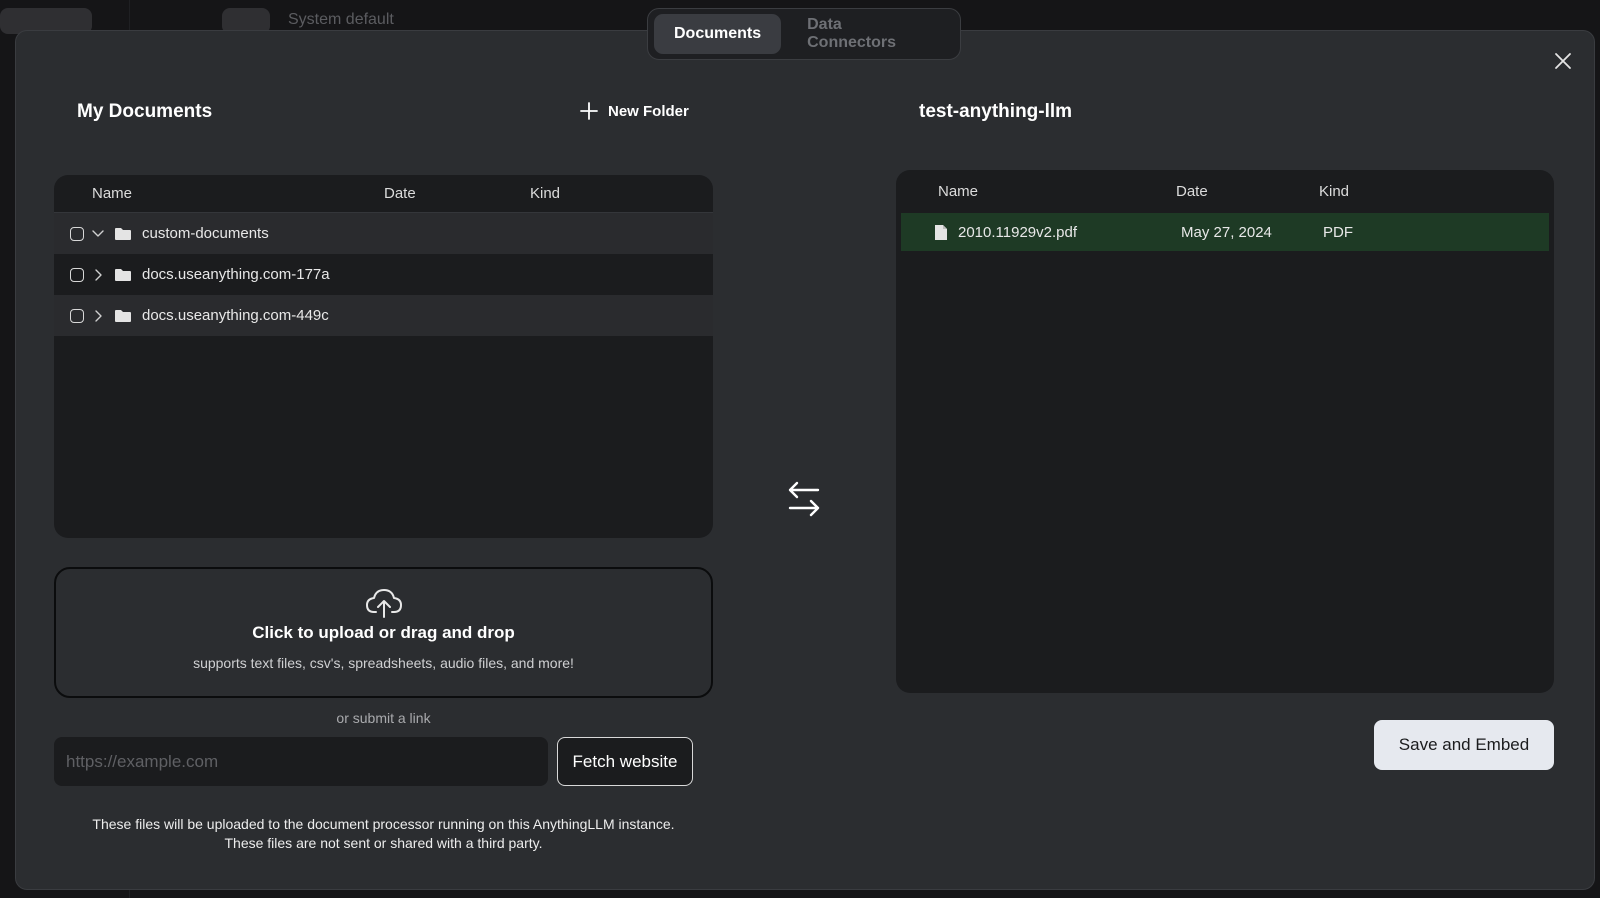 This screenshot has width=1600, height=898. I want to click on document-row: 2010.11929v2.pdf May 27, 2024 PDF, so click(1225, 232).